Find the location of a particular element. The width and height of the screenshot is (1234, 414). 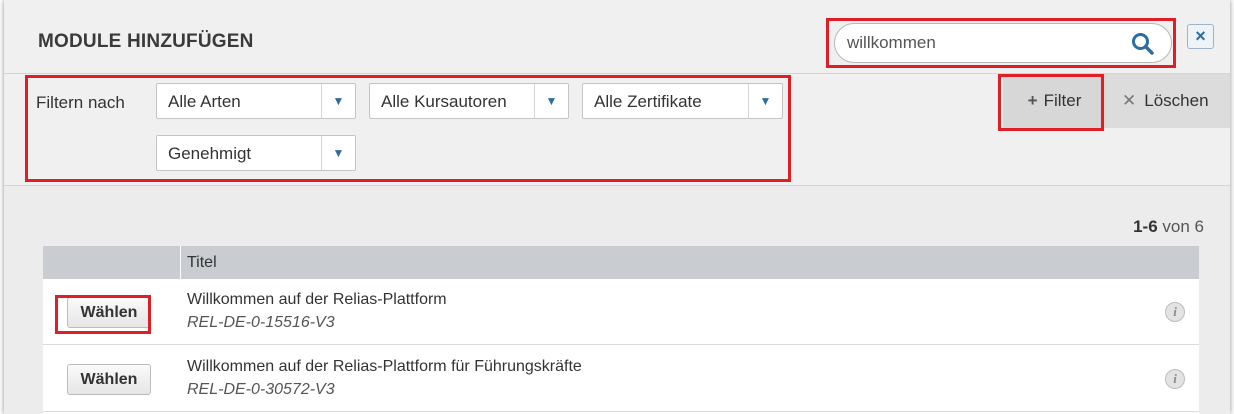

module-code: REL-DE-0-15516-V3 is located at coordinates (261, 322).